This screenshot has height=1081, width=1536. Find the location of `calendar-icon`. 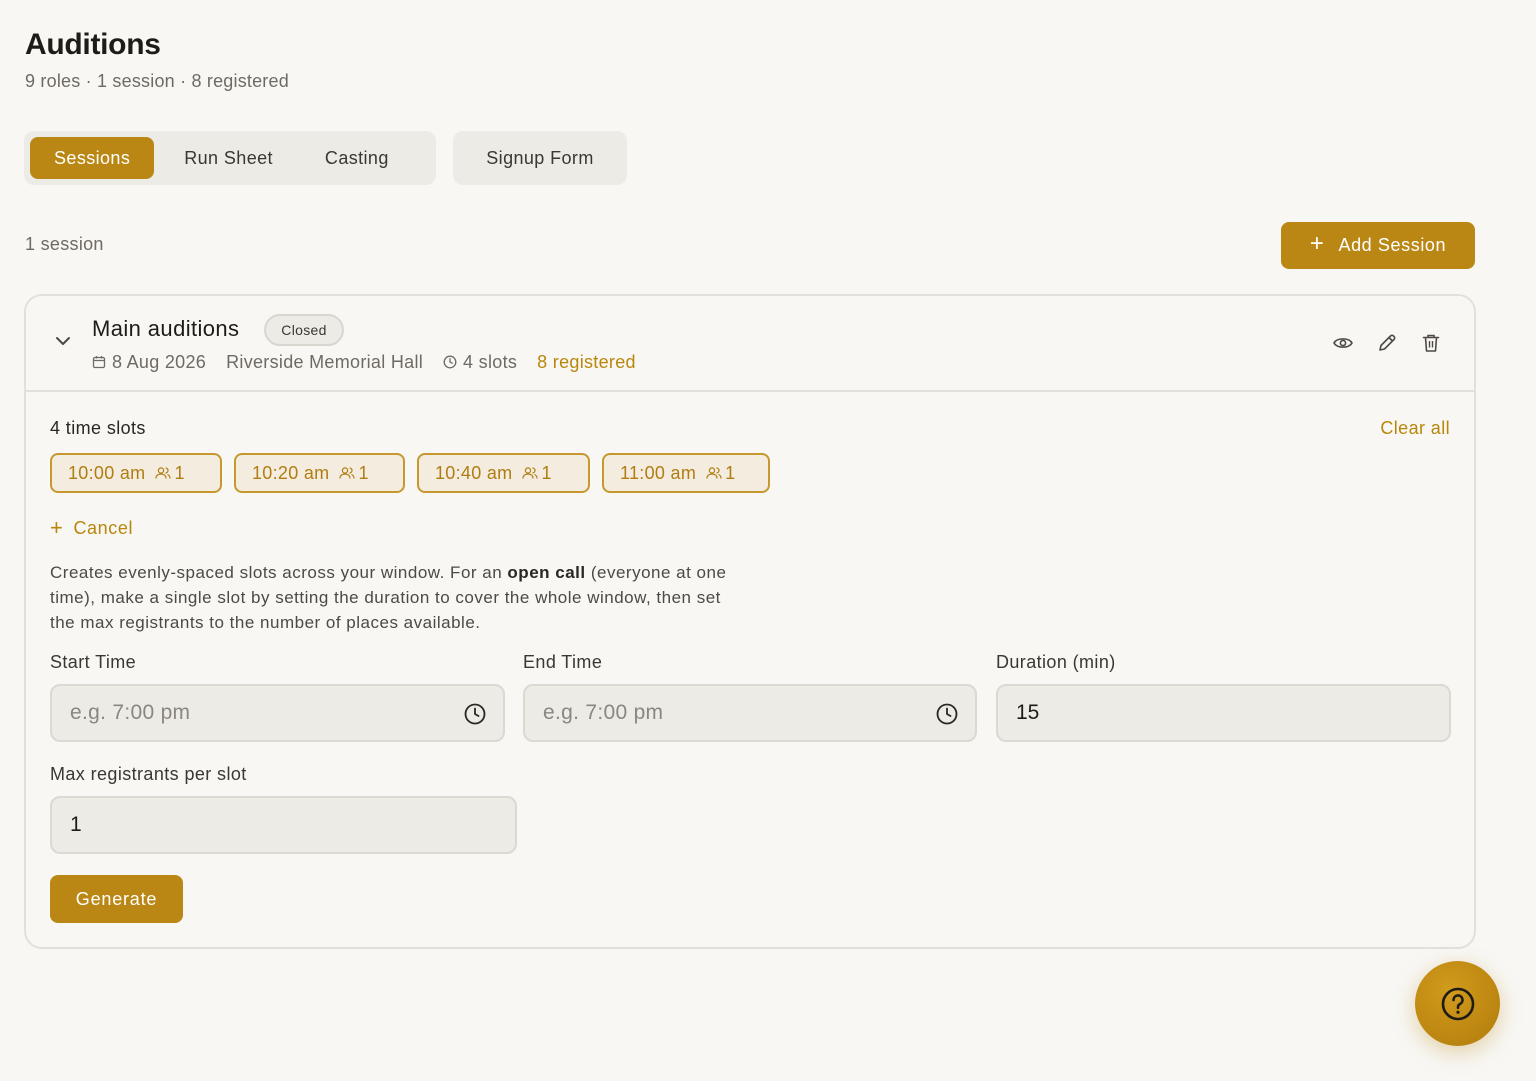

calendar-icon is located at coordinates (99, 362).